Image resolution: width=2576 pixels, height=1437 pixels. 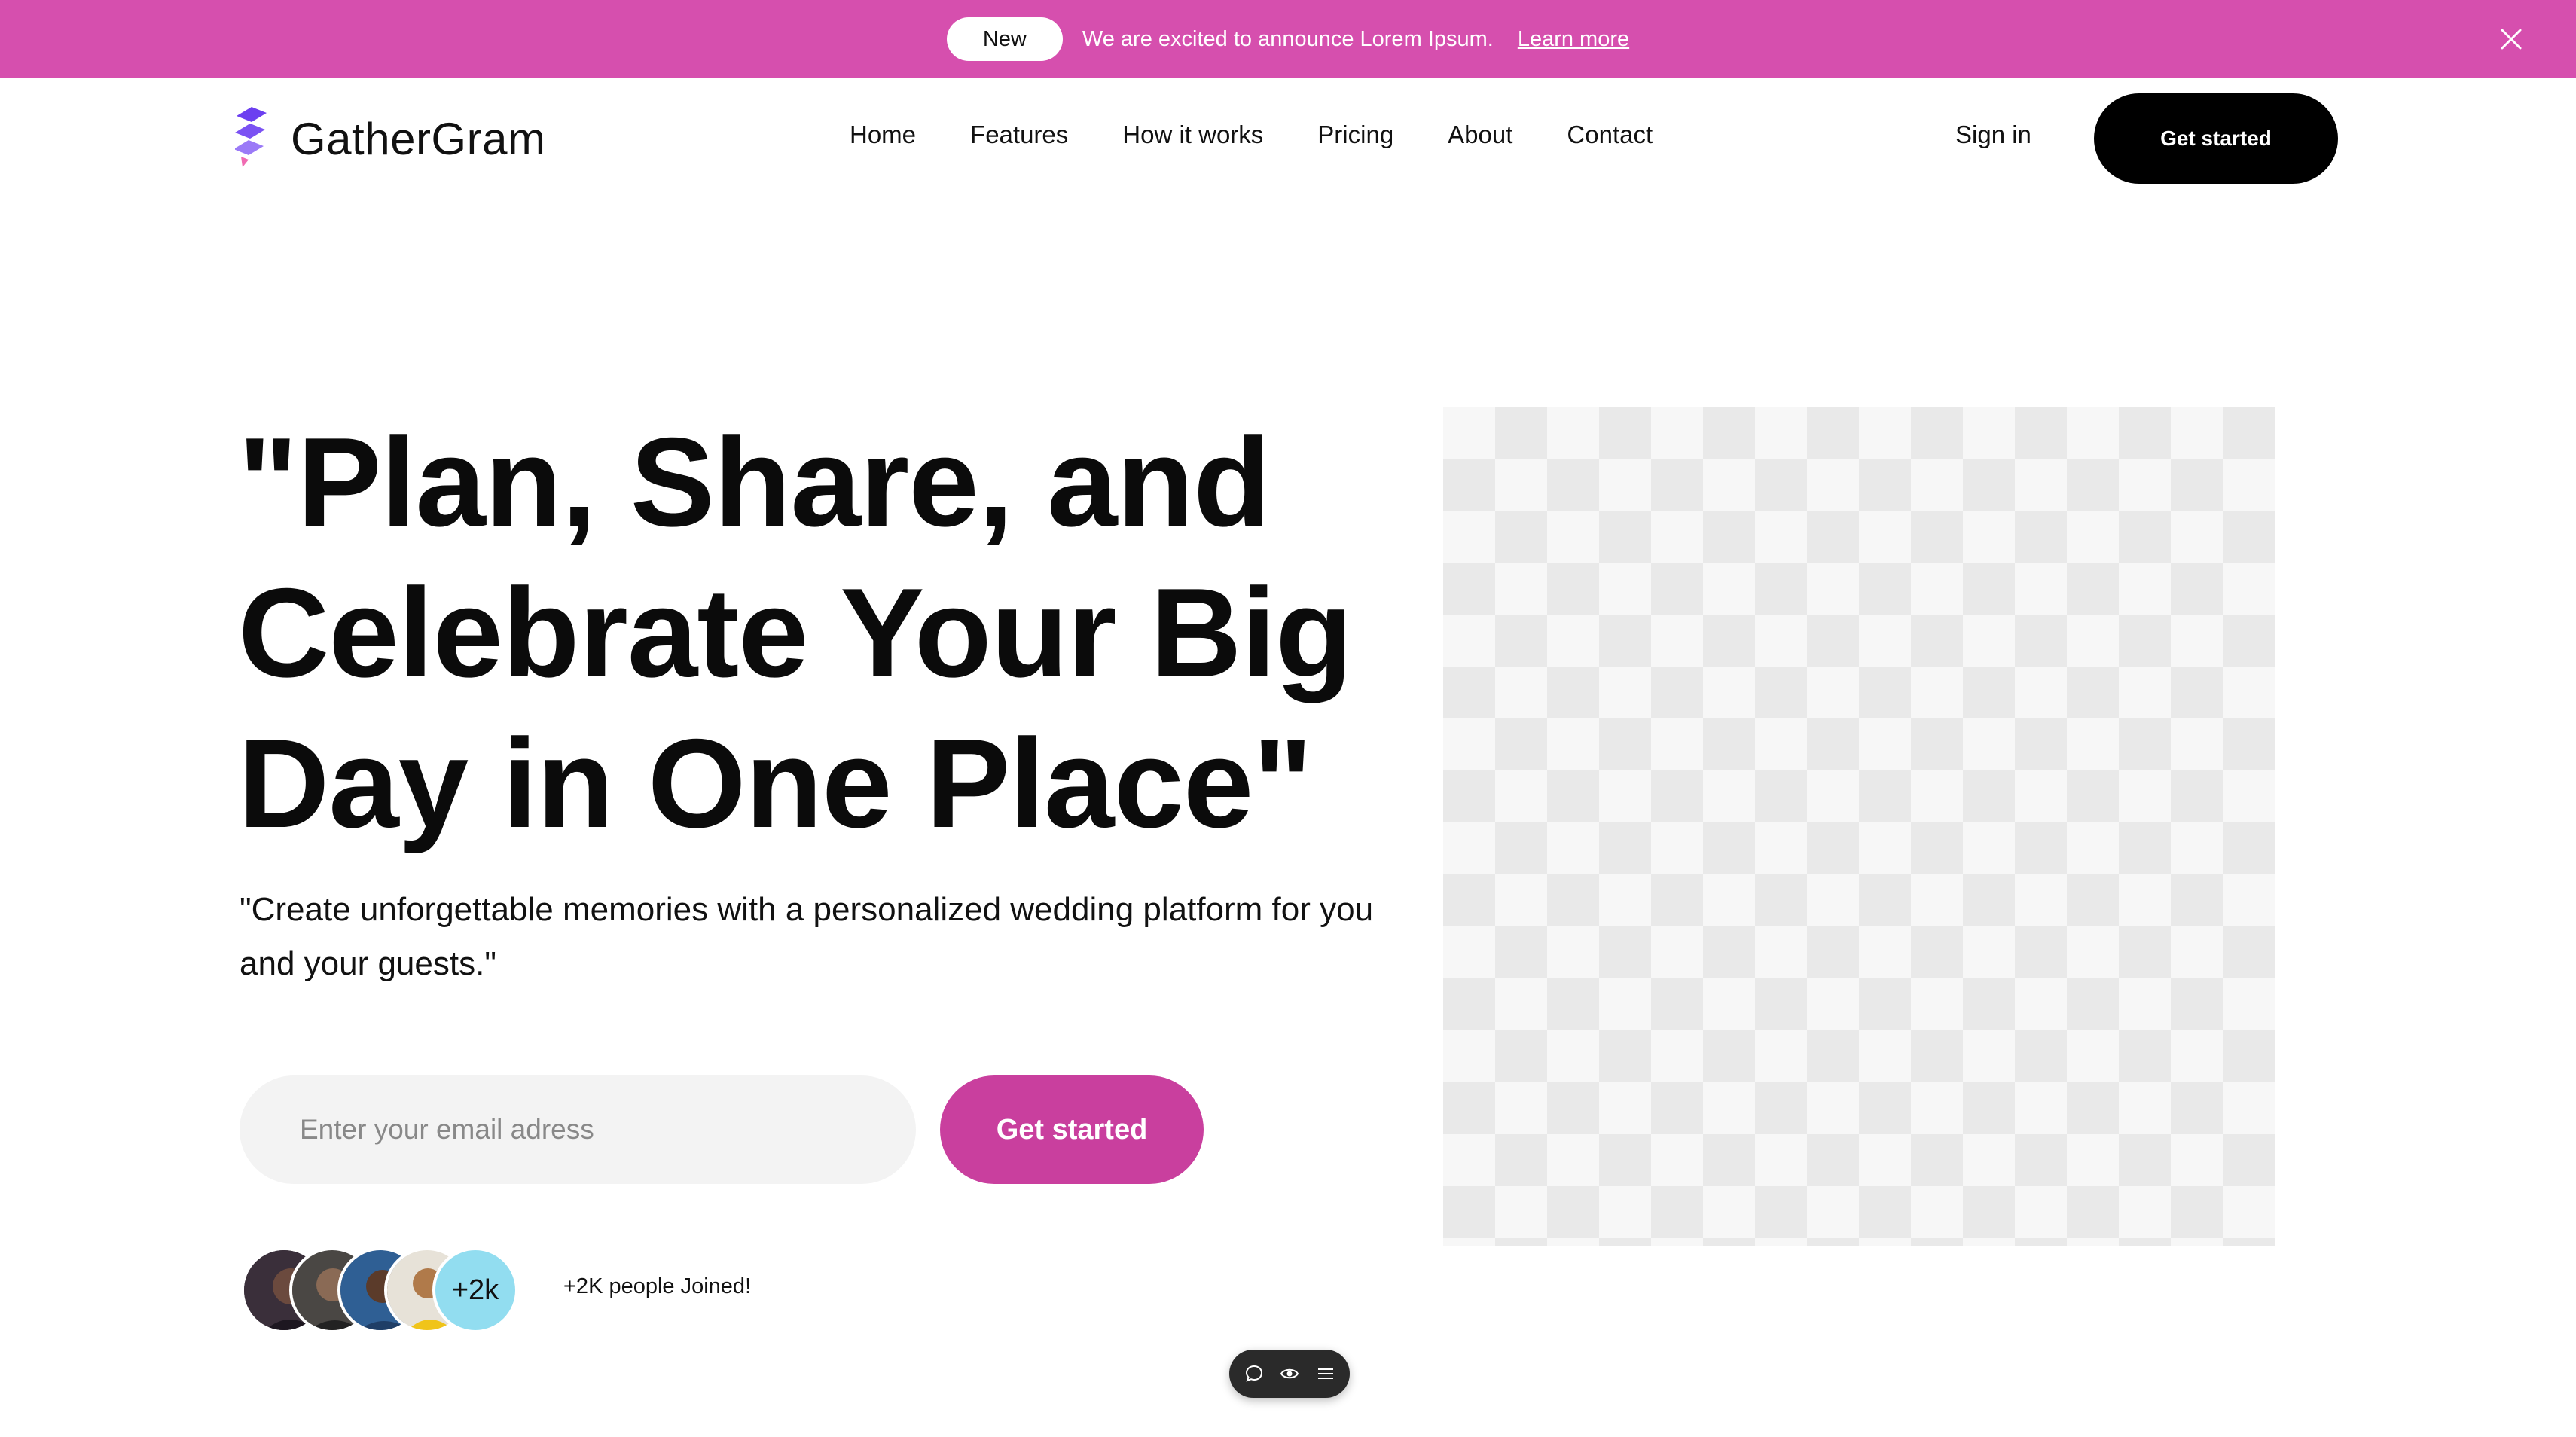 I want to click on logo-icon, so click(x=251, y=139).